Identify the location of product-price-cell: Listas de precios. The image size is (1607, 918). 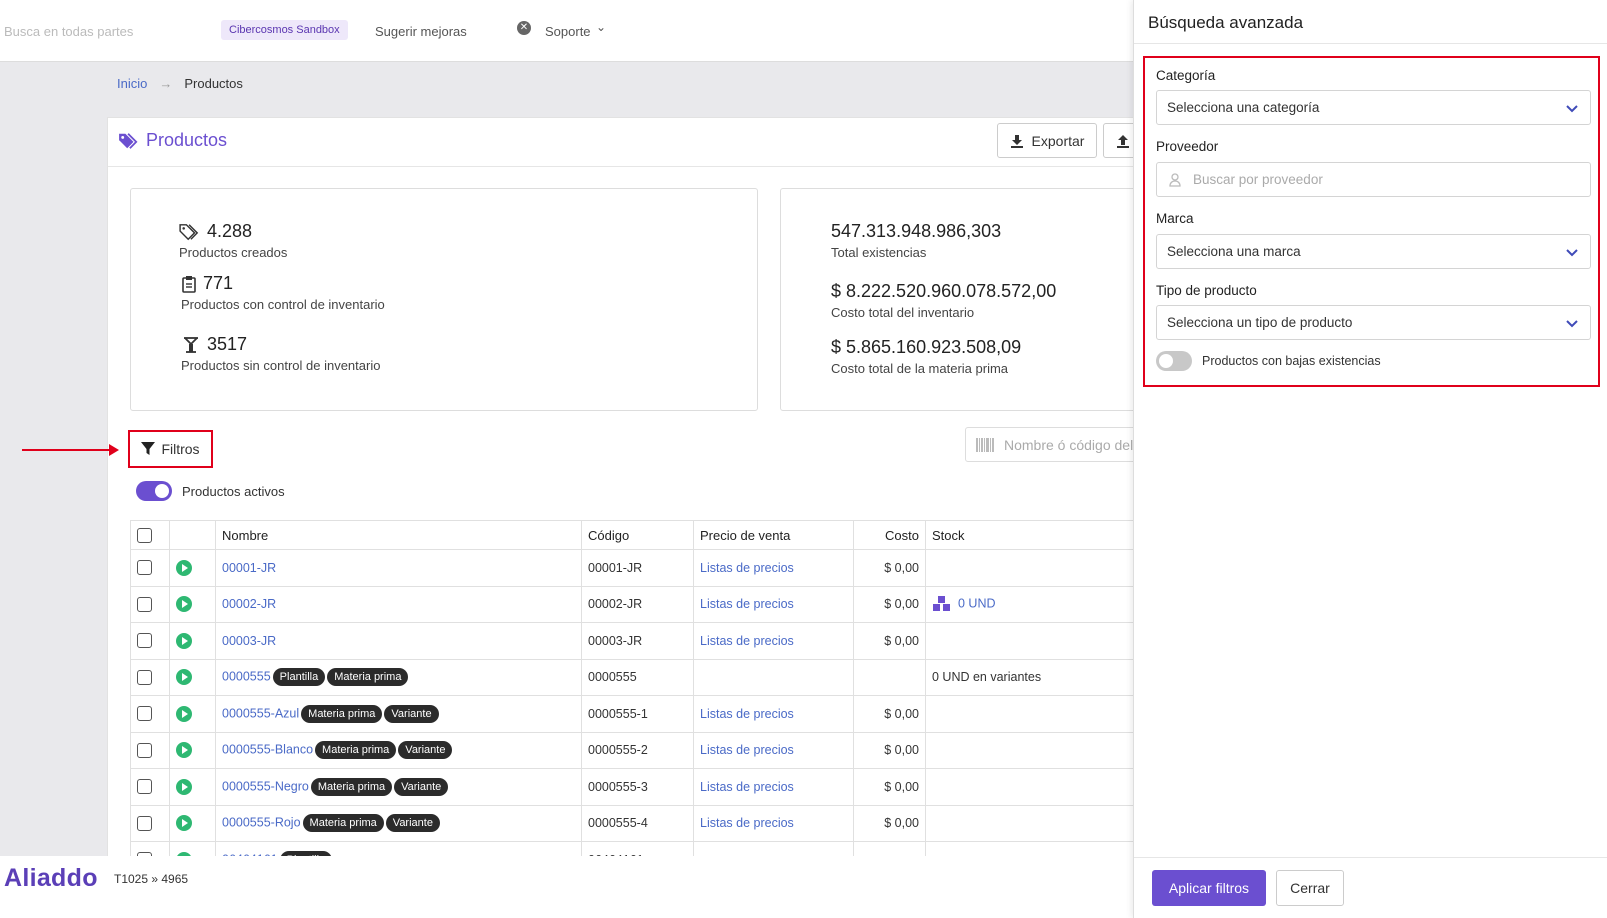
(773, 641).